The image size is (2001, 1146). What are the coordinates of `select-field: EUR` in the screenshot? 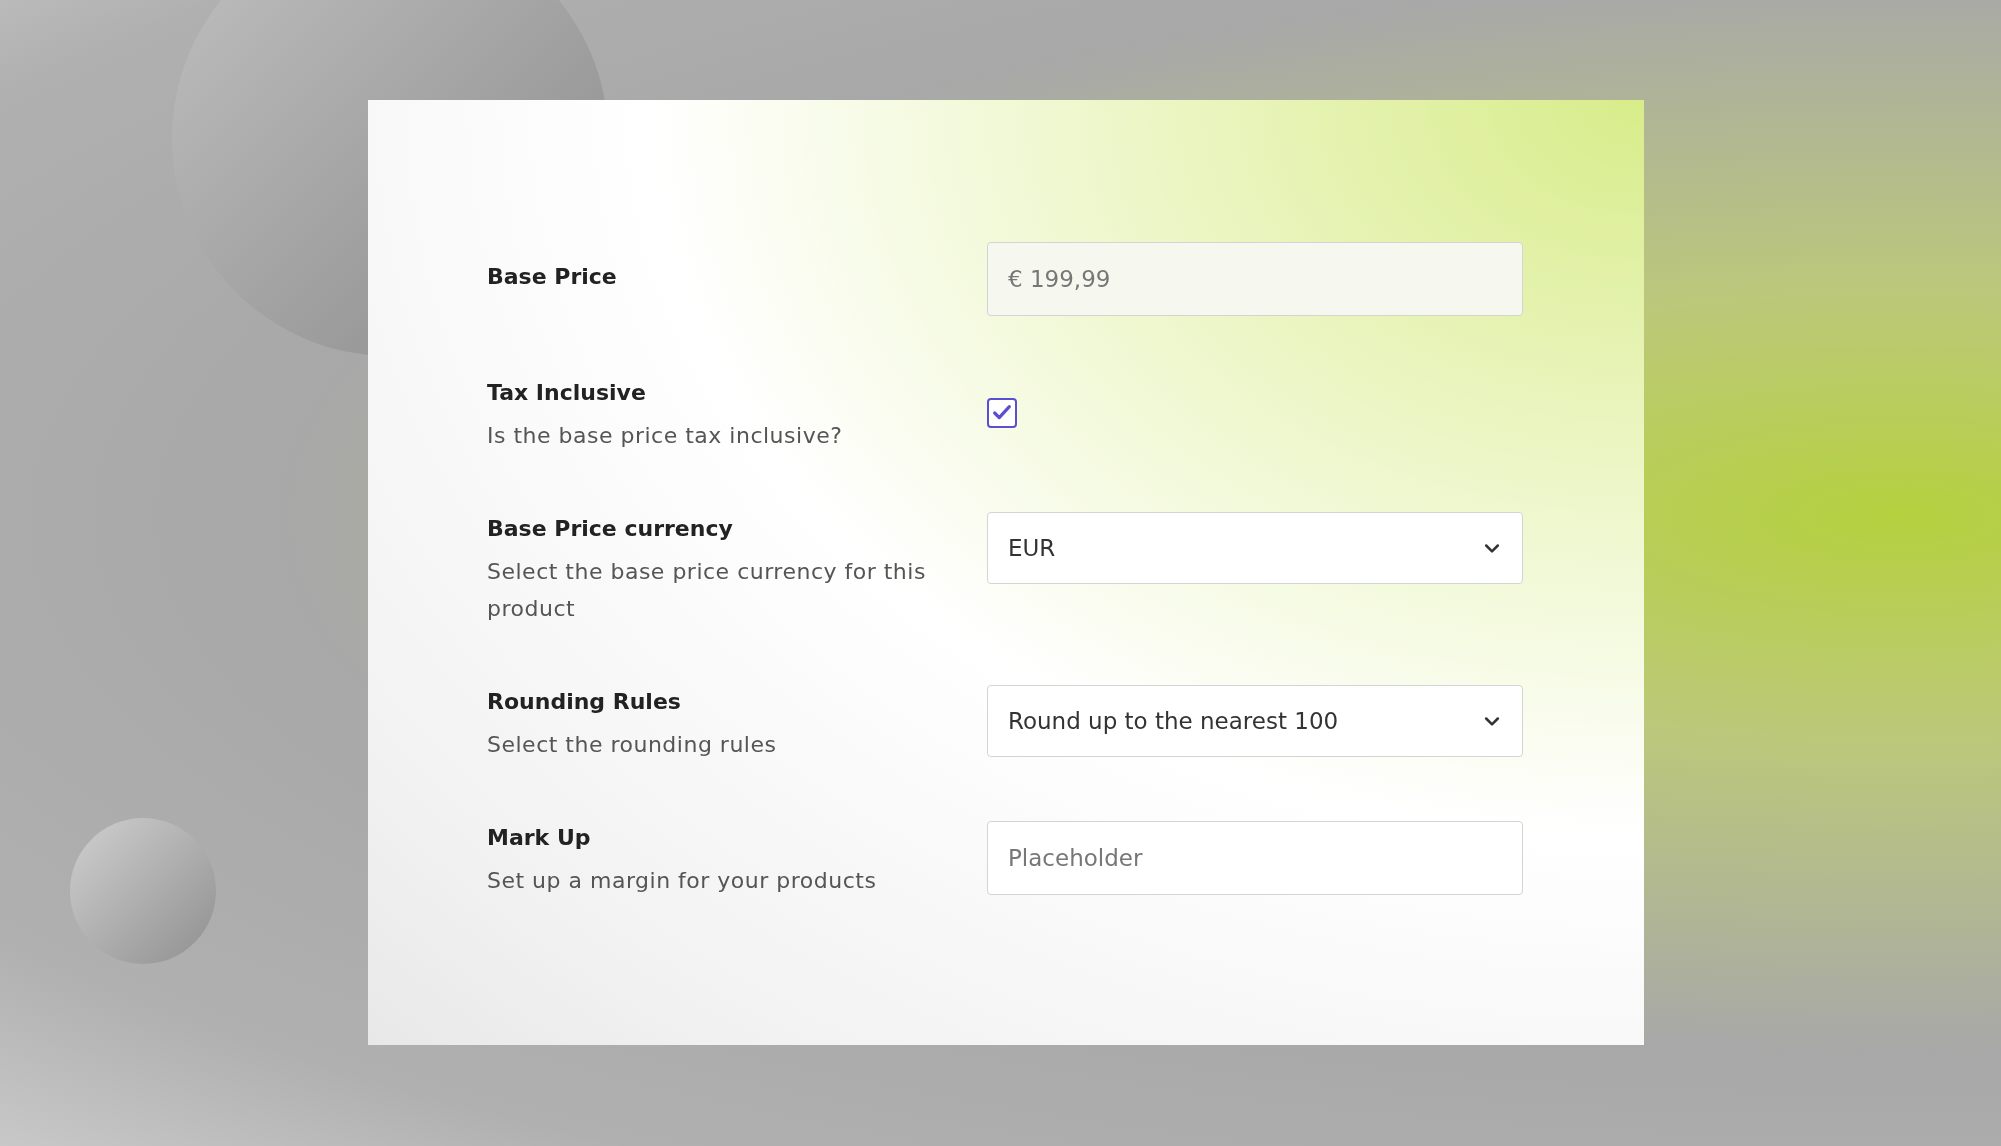 It's located at (1255, 548).